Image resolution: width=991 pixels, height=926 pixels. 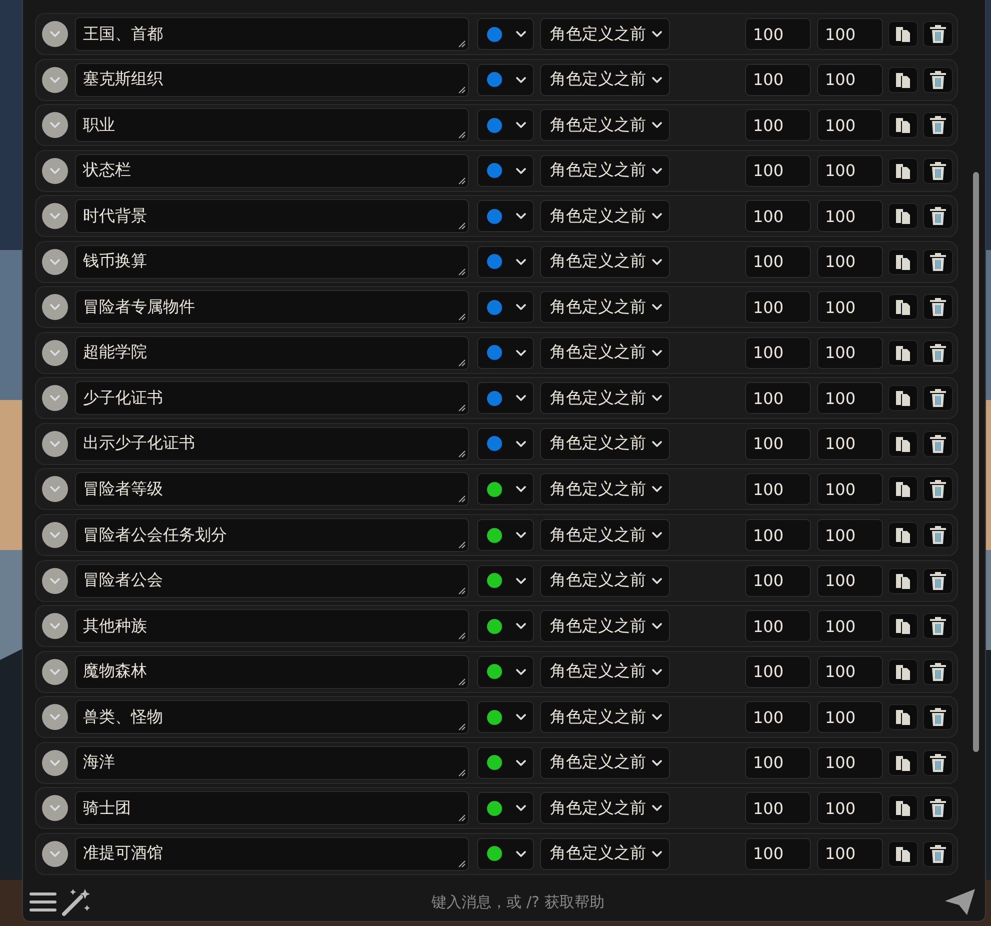 I want to click on title-field: 兽类、怪物, so click(x=272, y=717).